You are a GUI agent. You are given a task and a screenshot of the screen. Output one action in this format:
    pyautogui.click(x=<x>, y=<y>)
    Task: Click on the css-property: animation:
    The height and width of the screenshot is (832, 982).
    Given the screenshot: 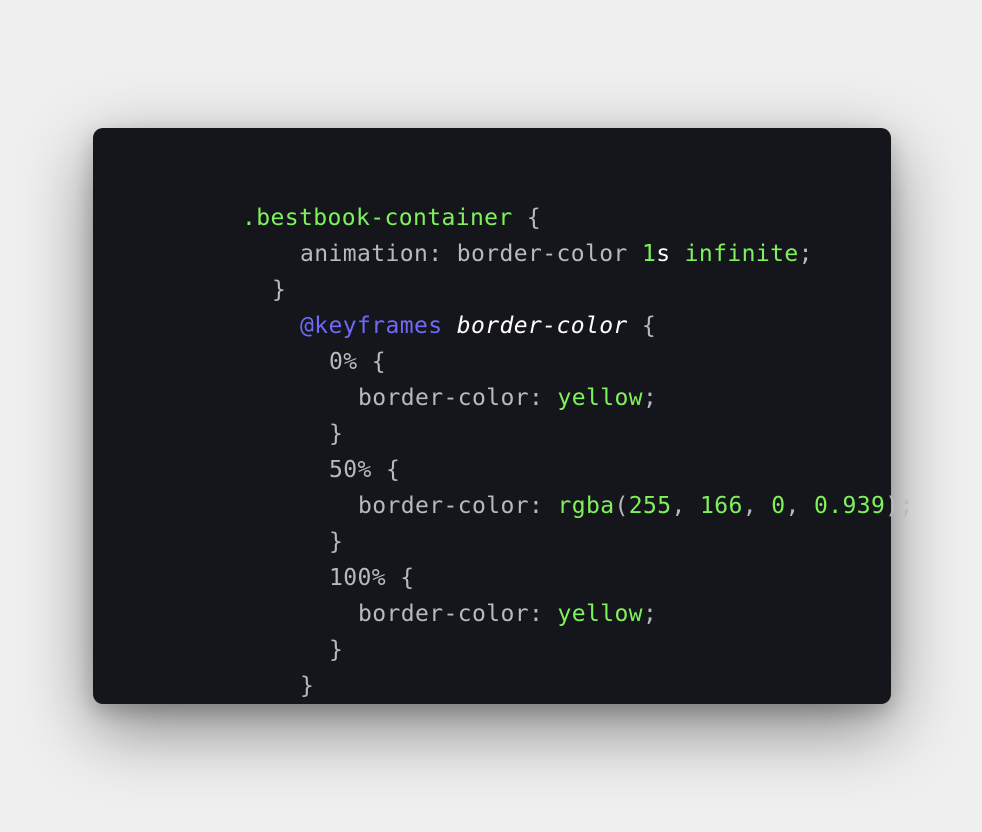 What is the action you would take?
    pyautogui.click(x=371, y=254)
    